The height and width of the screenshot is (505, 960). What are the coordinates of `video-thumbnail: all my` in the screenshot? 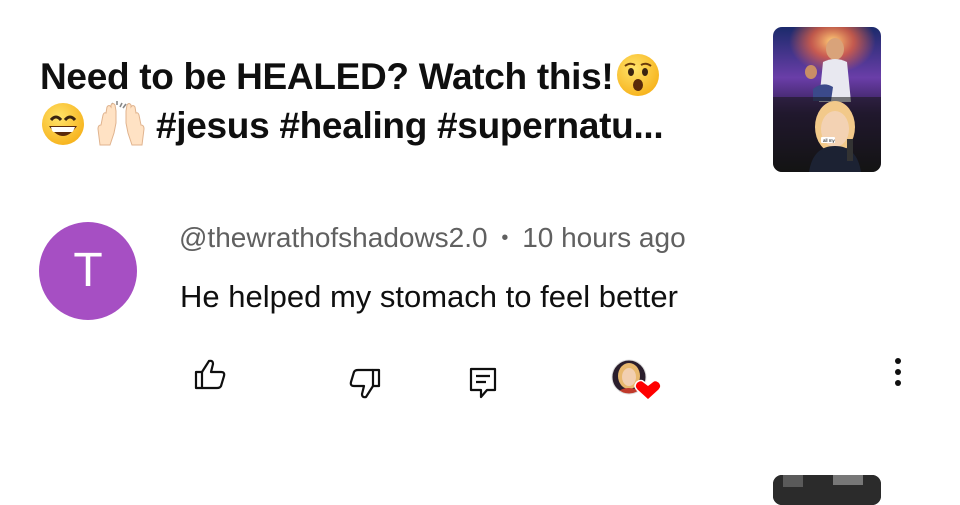 It's located at (827, 99).